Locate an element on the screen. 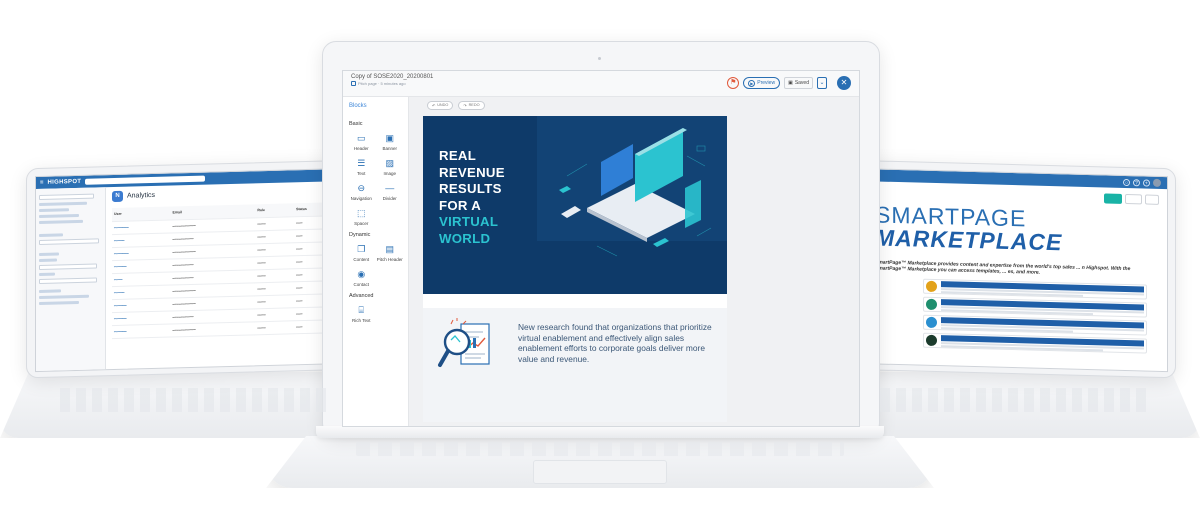 The width and height of the screenshot is (1200, 524). block-rich-text: ⌸ Rich Text is located at coordinates (361, 314).